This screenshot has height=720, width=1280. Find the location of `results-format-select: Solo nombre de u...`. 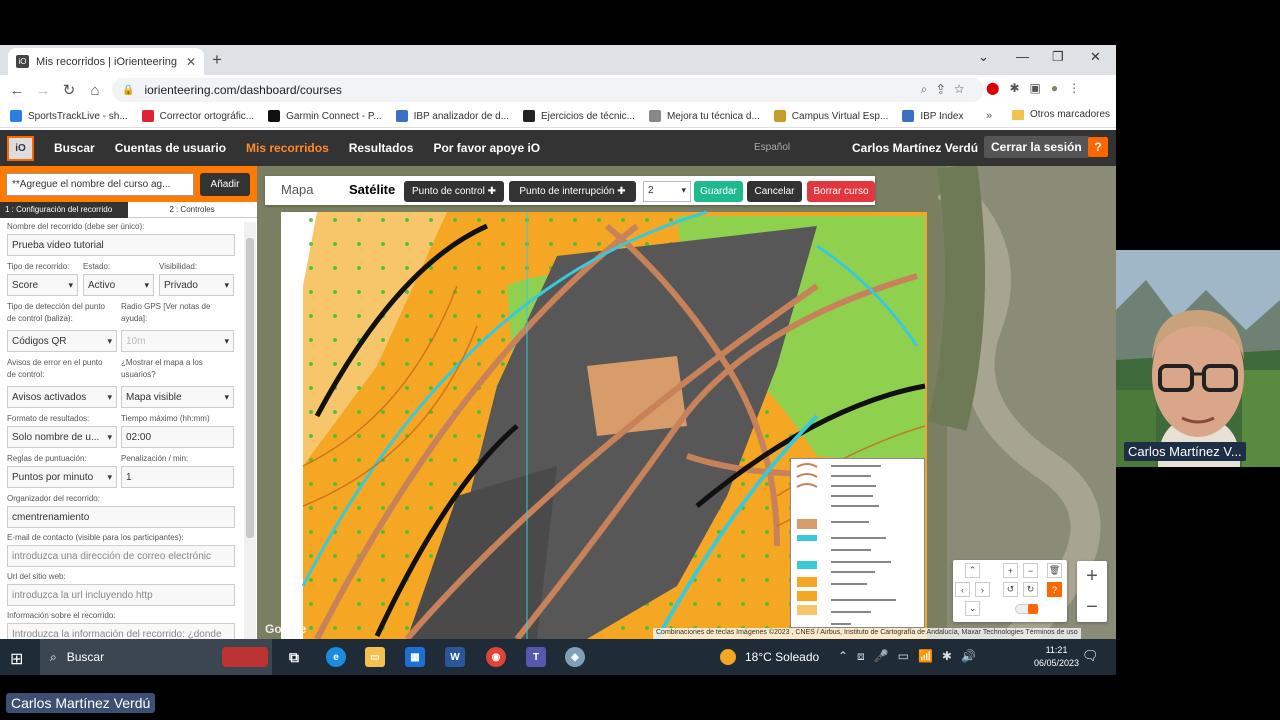

results-format-select: Solo nombre de u... is located at coordinates (62, 437).